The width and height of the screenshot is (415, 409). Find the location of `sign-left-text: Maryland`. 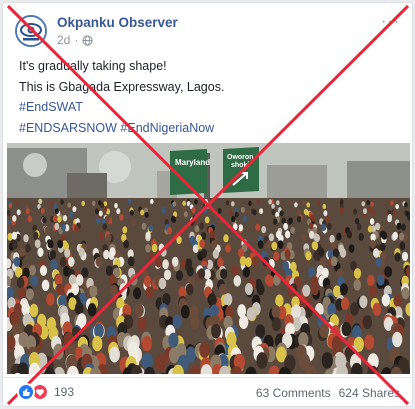

sign-left-text: Maryland is located at coordinates (192, 162).